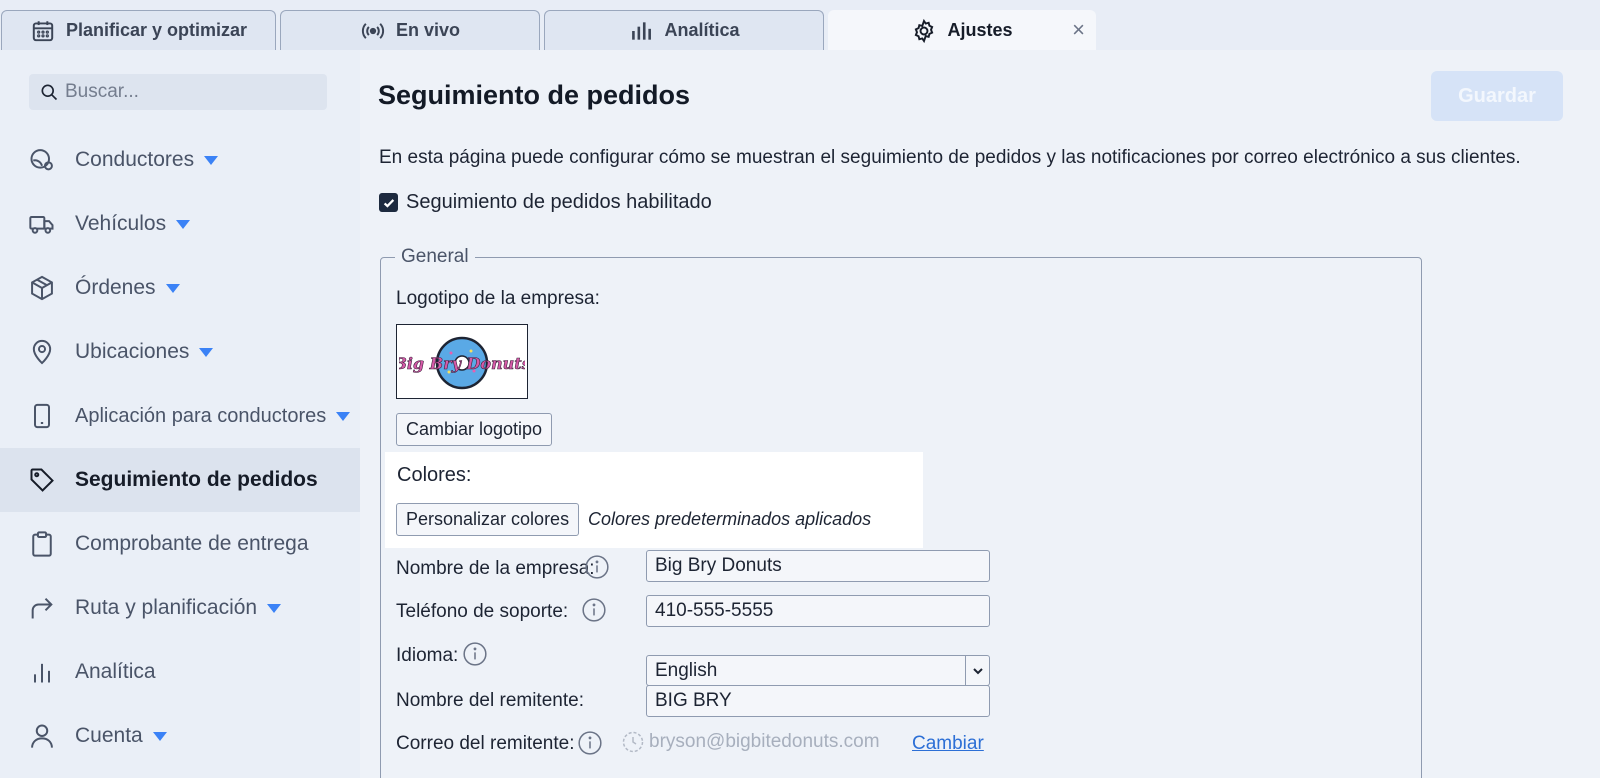 This screenshot has width=1600, height=778. Describe the element at coordinates (559, 202) in the screenshot. I see `tracking-enabled-label: Seguimiento de pedidos habilitado` at that location.